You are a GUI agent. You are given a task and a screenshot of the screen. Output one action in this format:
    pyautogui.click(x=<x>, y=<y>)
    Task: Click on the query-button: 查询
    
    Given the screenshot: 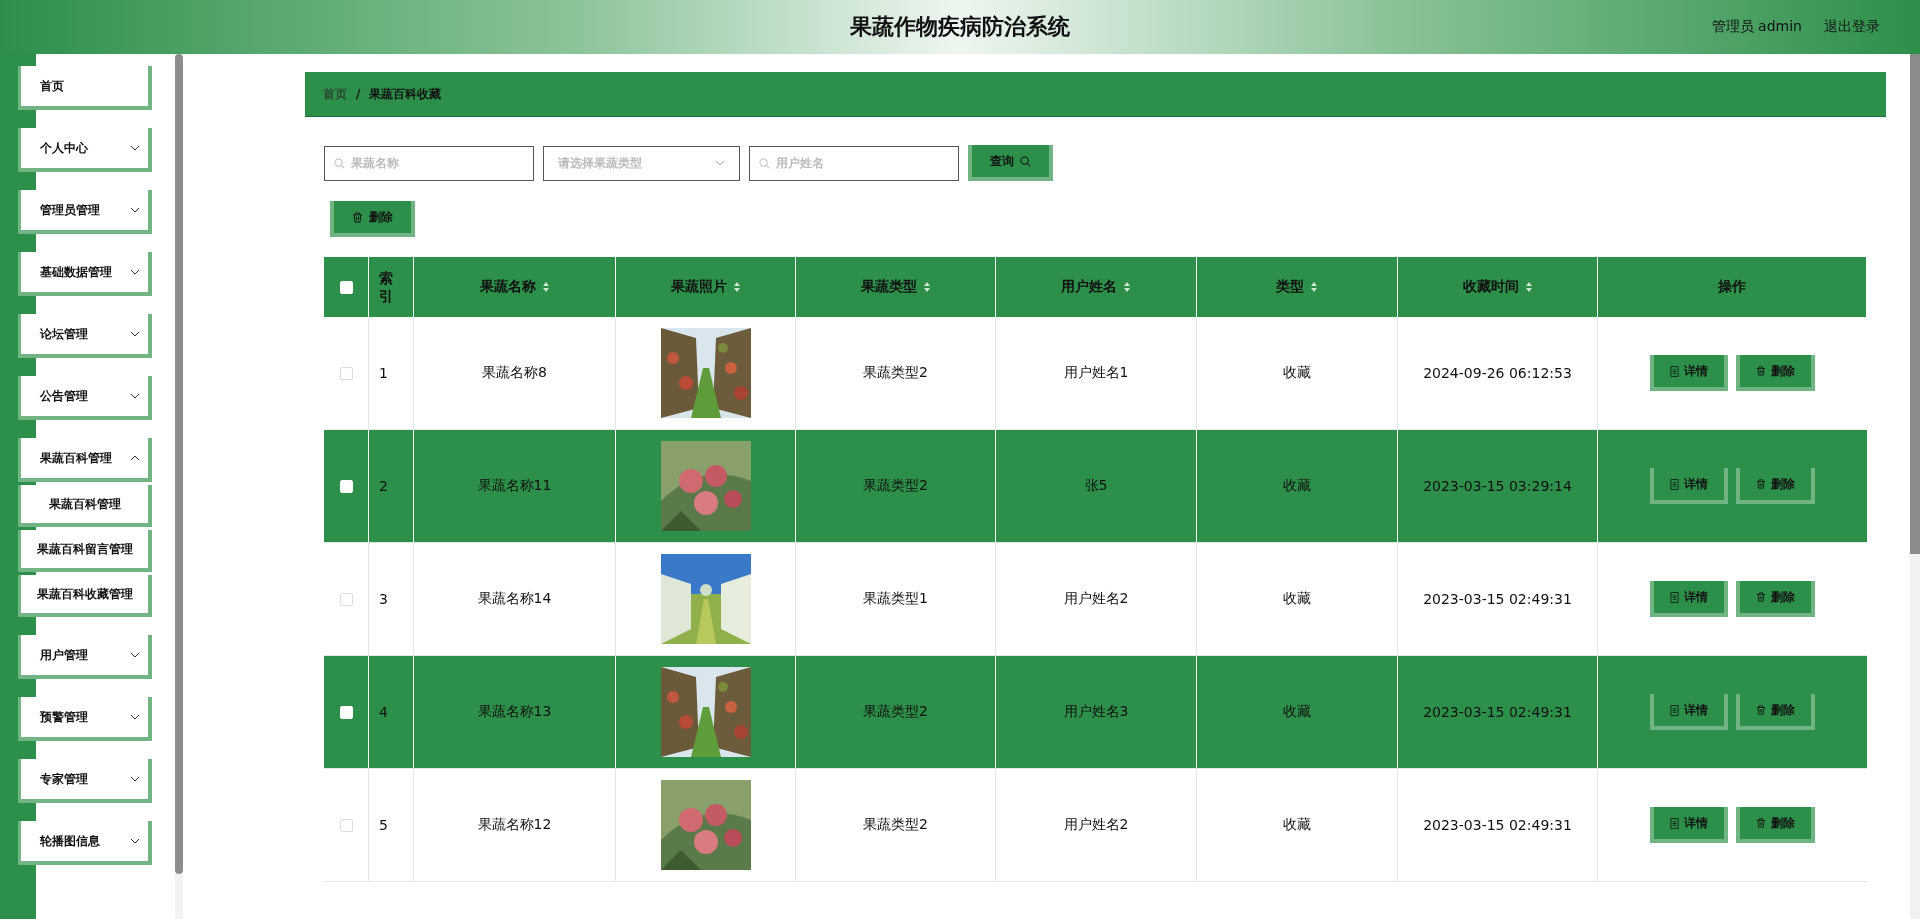 What is the action you would take?
    pyautogui.click(x=1010, y=163)
    